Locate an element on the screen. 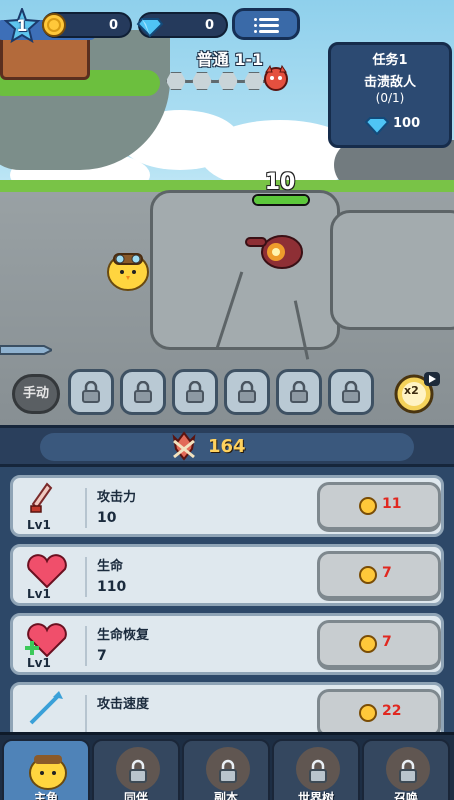 The height and width of the screenshot is (800, 454). upgrade-cost: 22 is located at coordinates (392, 711).